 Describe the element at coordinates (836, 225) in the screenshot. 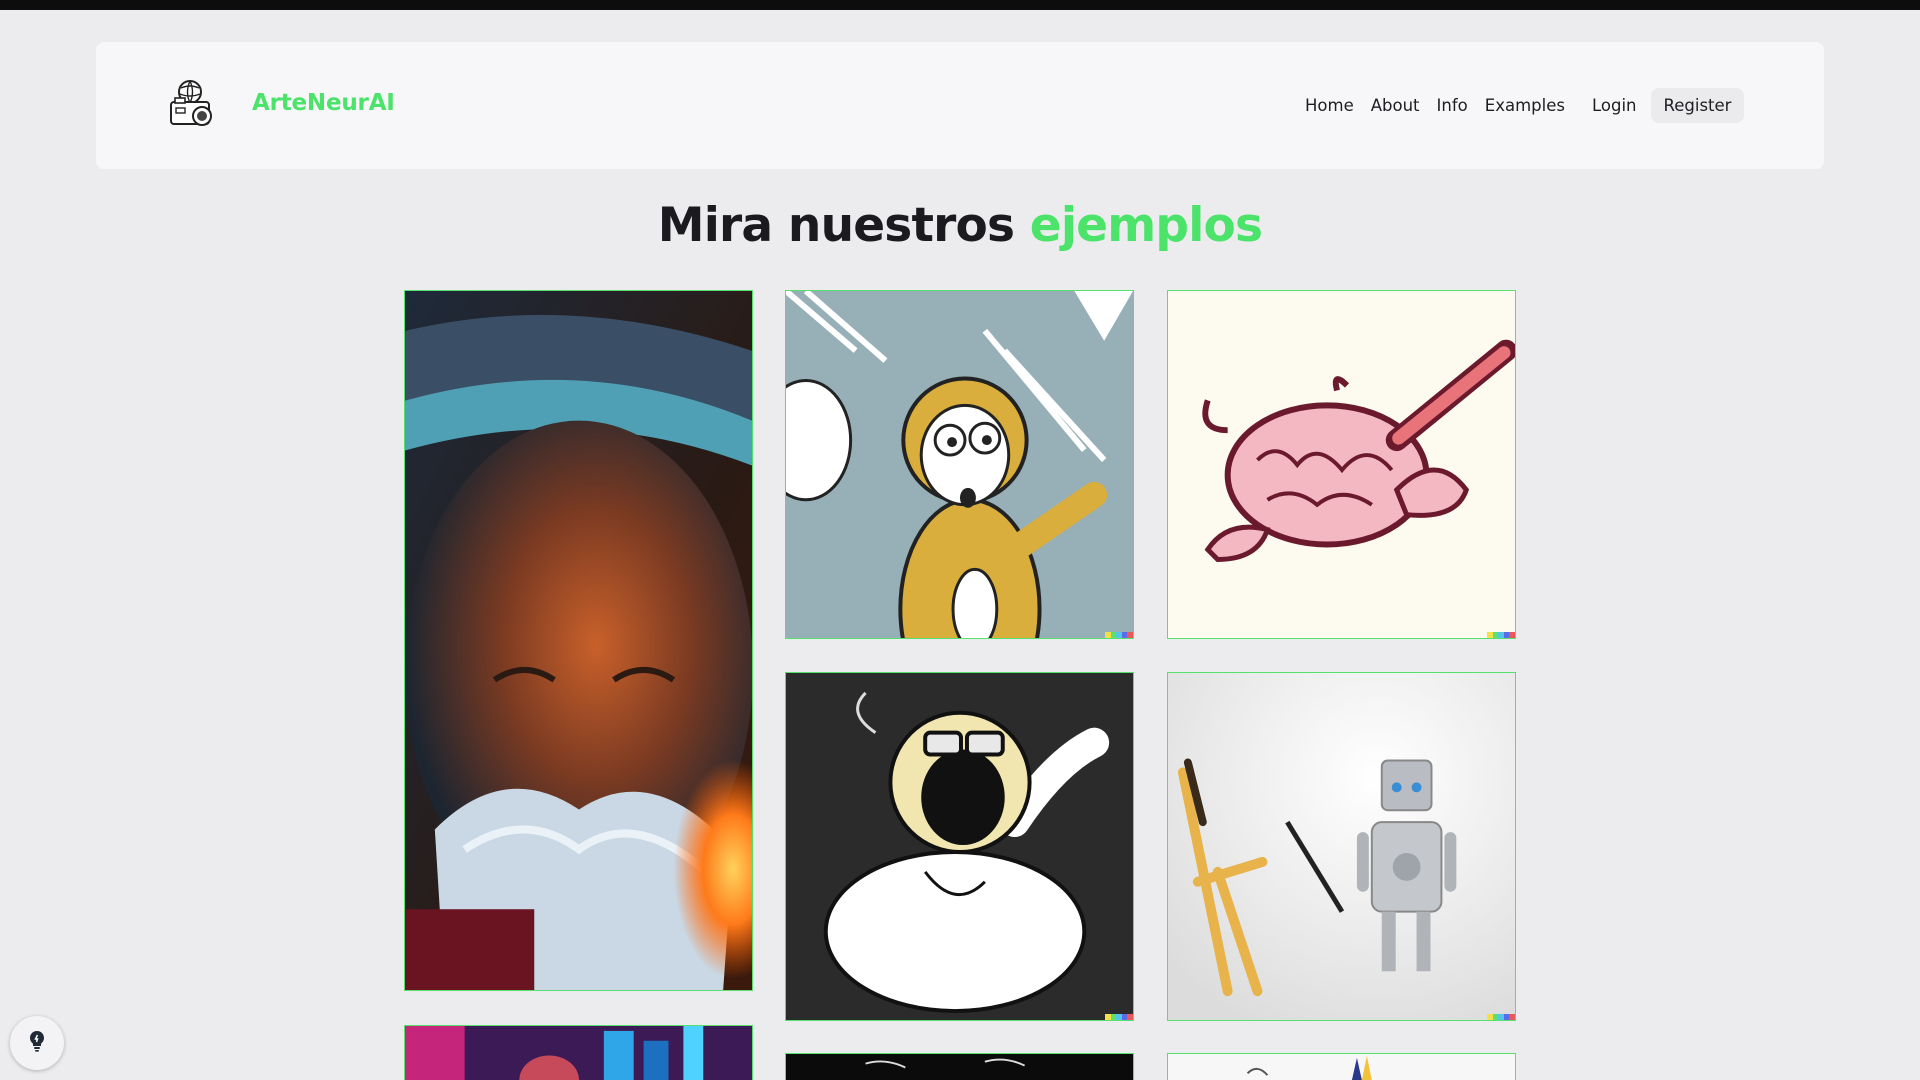

I see `title-part-1: Mira nuestros` at that location.